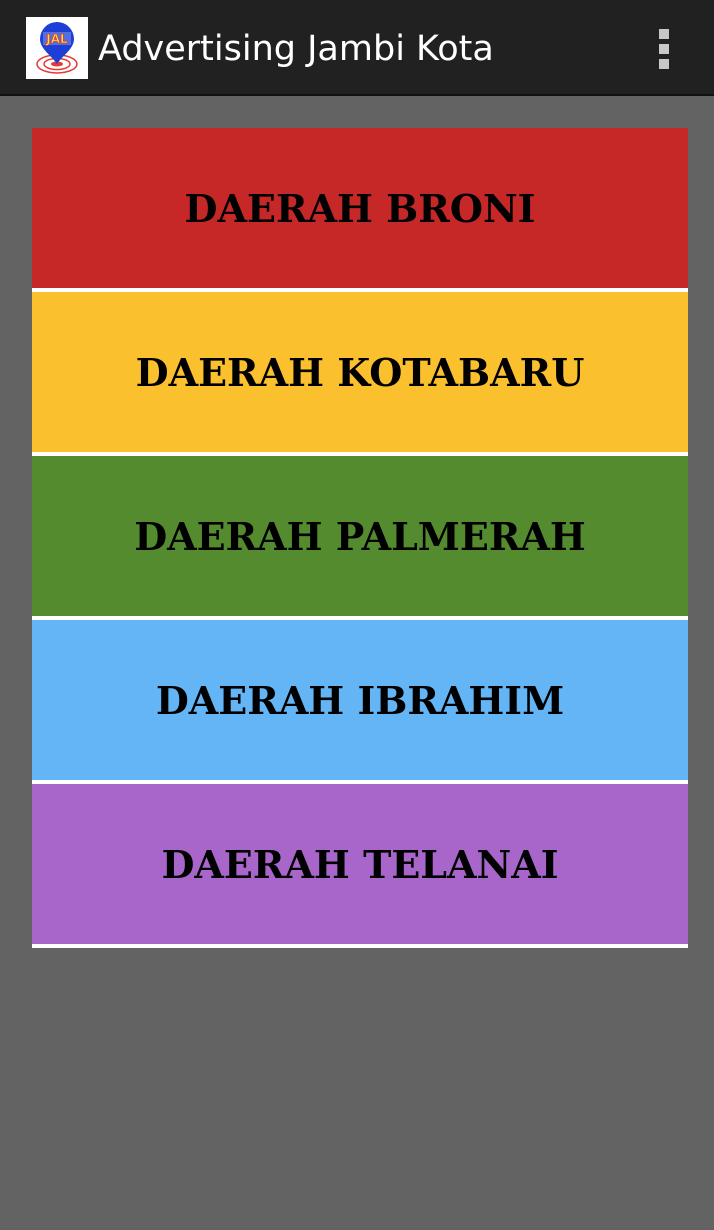 The height and width of the screenshot is (1230, 714). Describe the element at coordinates (56, 39) in the screenshot. I see `logo-text: JAL` at that location.